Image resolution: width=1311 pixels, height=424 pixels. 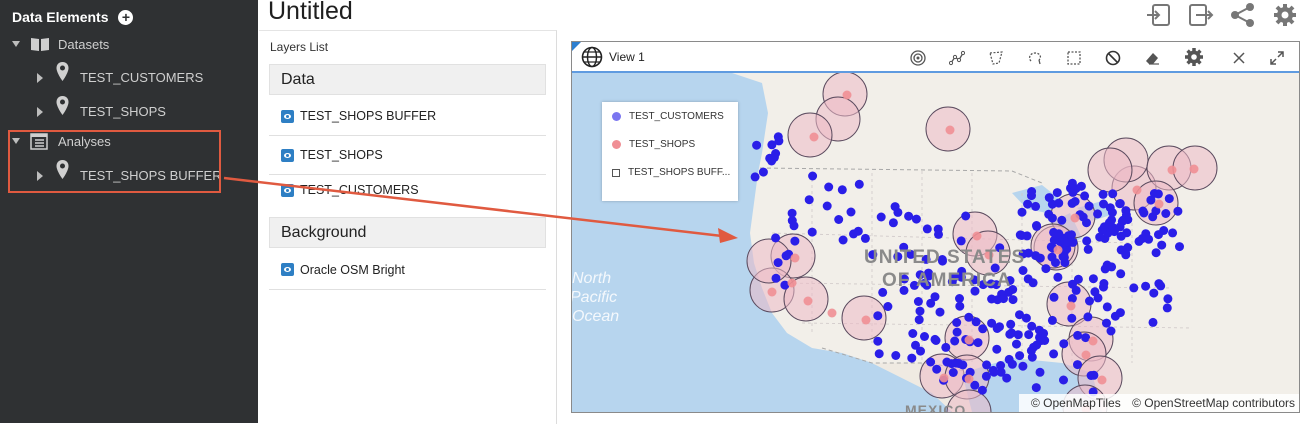 I want to click on eraser-icon, so click(x=1152, y=58).